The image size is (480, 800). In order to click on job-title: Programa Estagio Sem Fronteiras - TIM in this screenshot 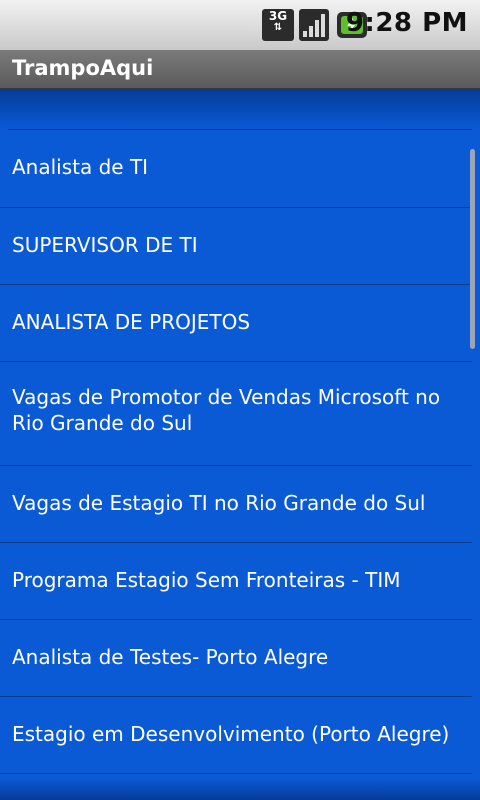, I will do `click(206, 580)`.